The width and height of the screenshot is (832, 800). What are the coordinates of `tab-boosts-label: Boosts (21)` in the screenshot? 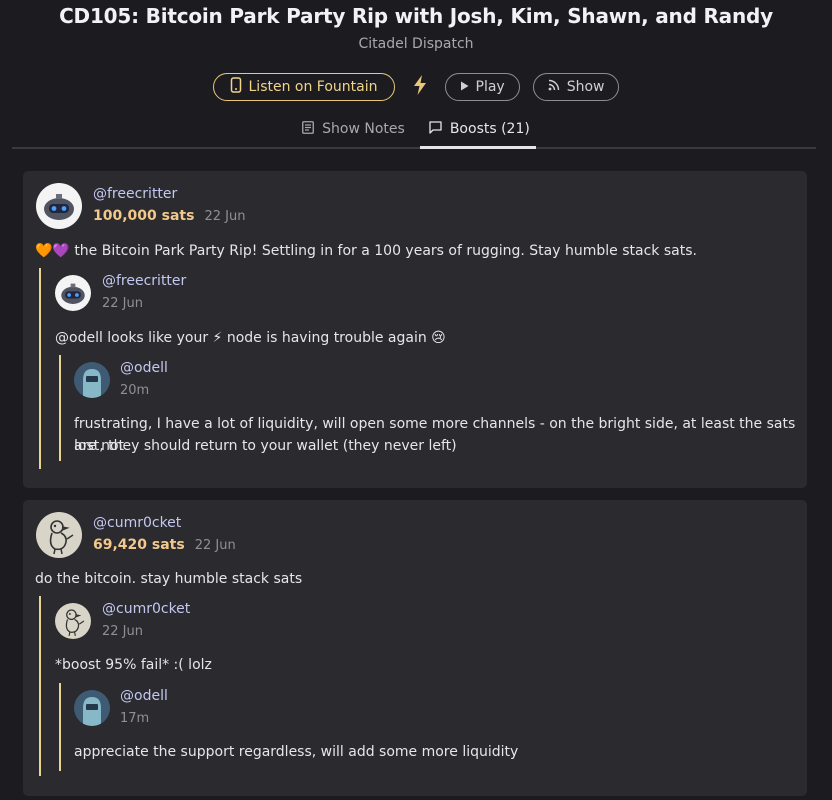 It's located at (489, 129).